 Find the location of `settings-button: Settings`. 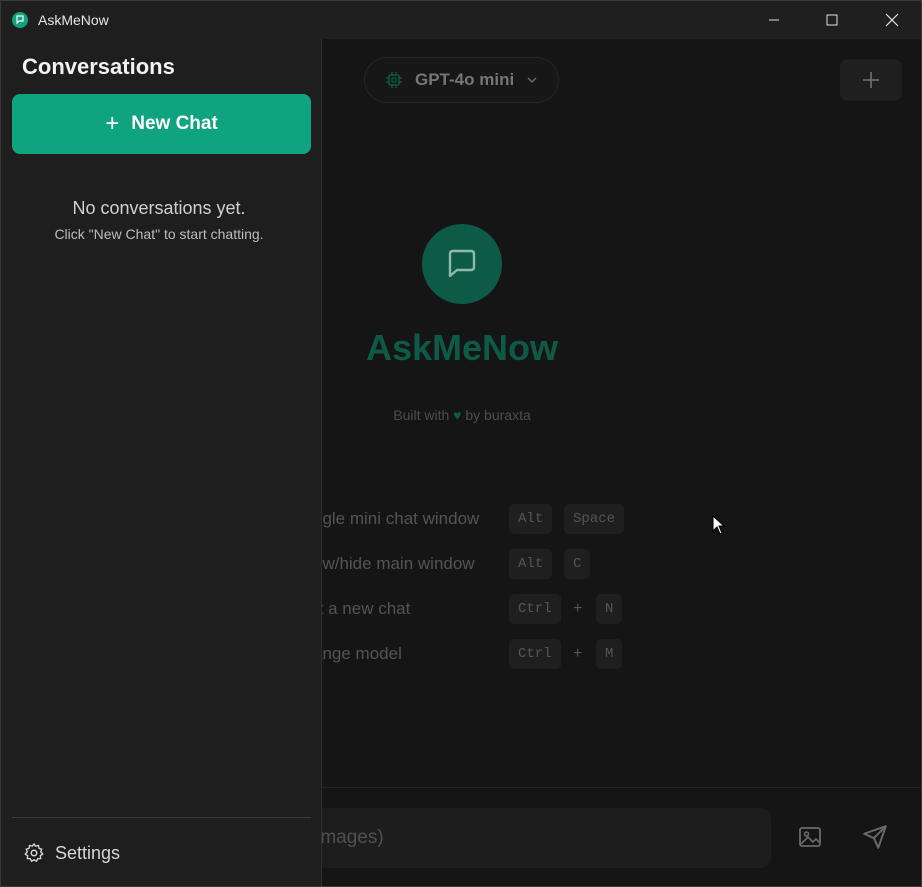

settings-button: Settings is located at coordinates (71, 853).